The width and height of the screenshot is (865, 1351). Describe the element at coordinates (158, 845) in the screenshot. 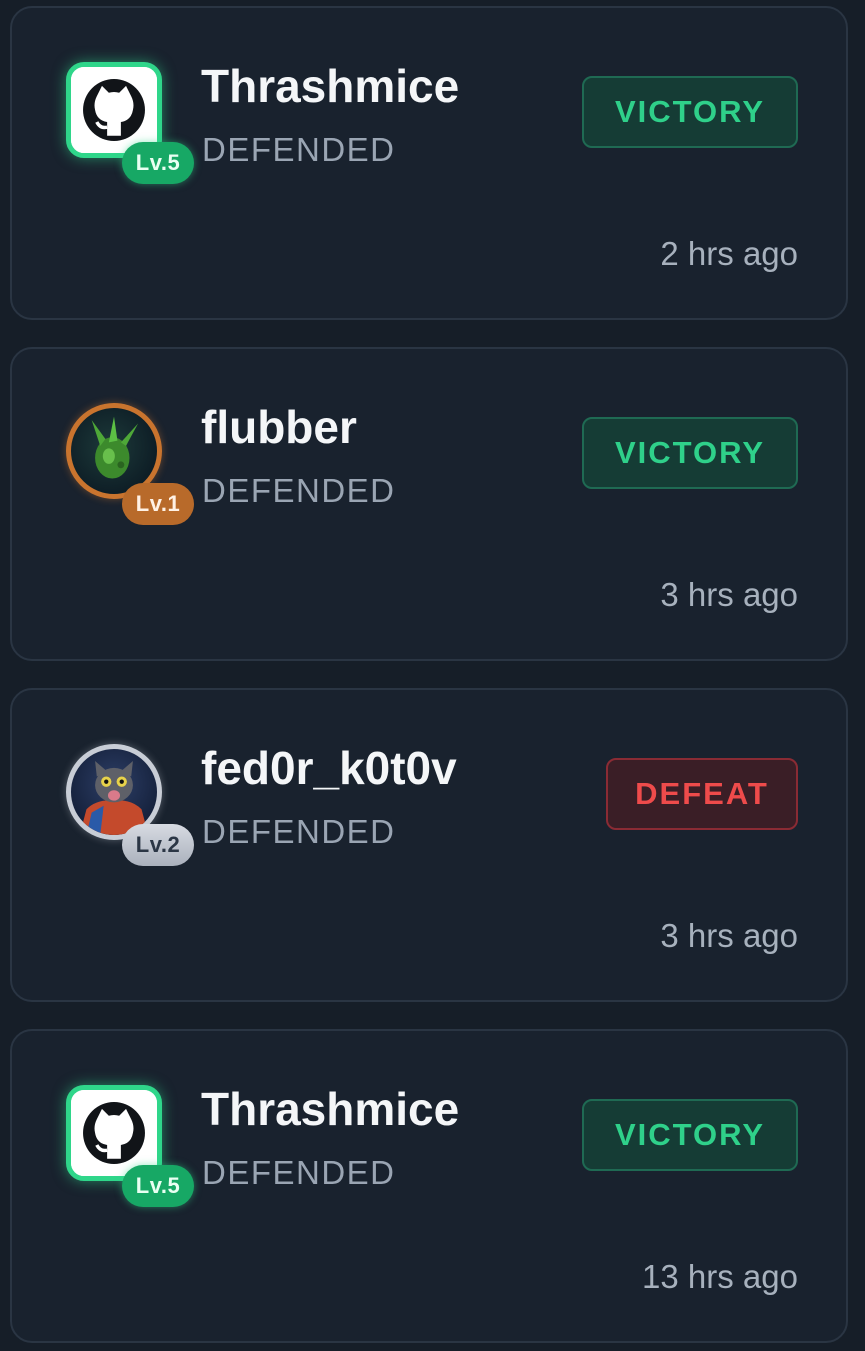

I see `level-badge: Lv.2` at that location.